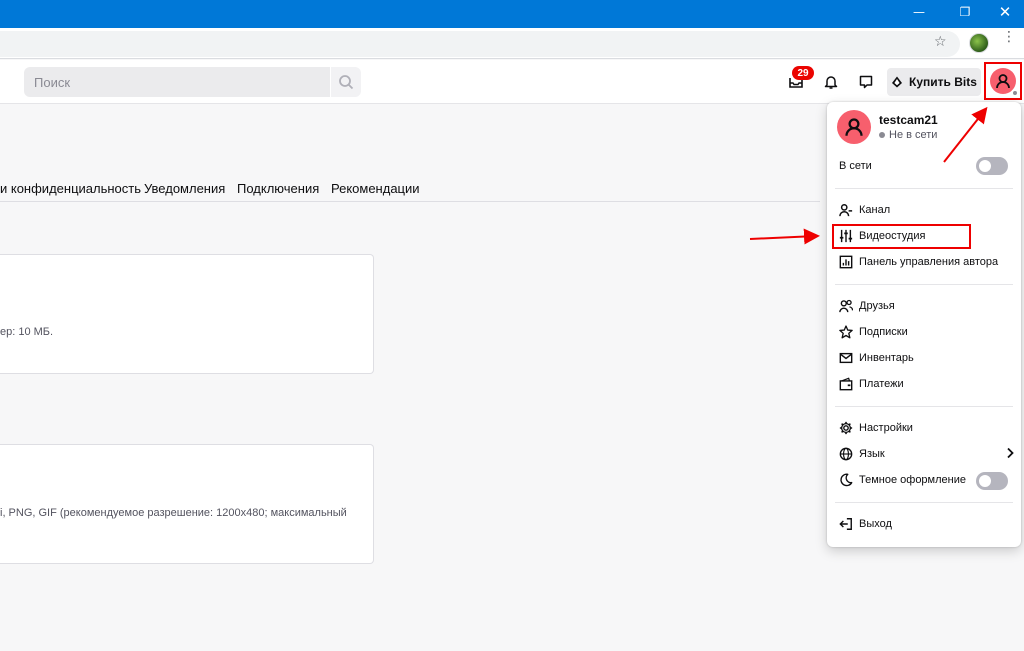 This screenshot has height=651, width=1024. Describe the element at coordinates (177, 82) in the screenshot. I see `search-input: Поиск` at that location.